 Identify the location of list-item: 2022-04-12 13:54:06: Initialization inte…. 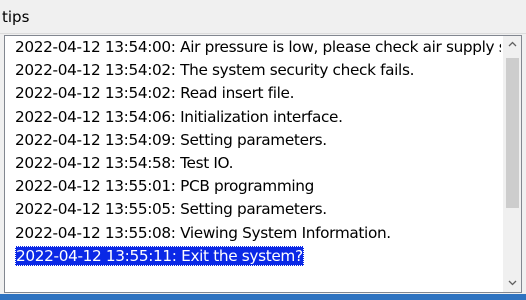
(258, 117).